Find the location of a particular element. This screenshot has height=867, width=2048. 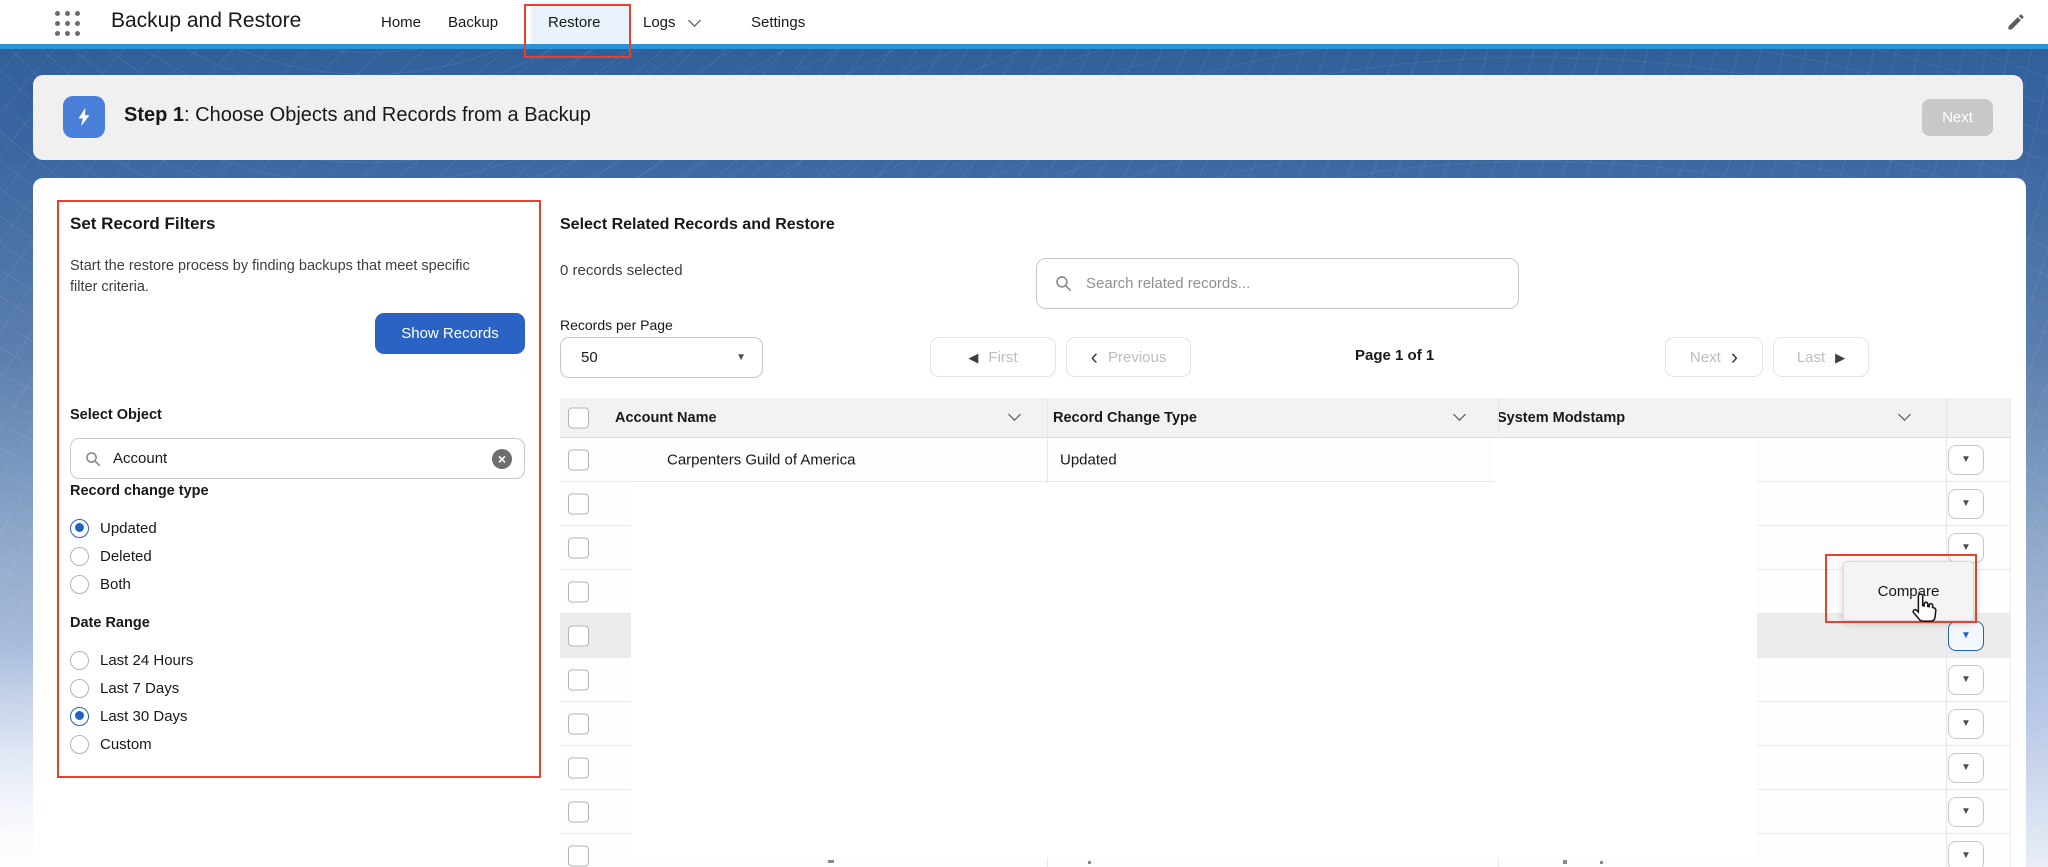

radio-last-24-hours: Last 24 Hours is located at coordinates (131, 660).